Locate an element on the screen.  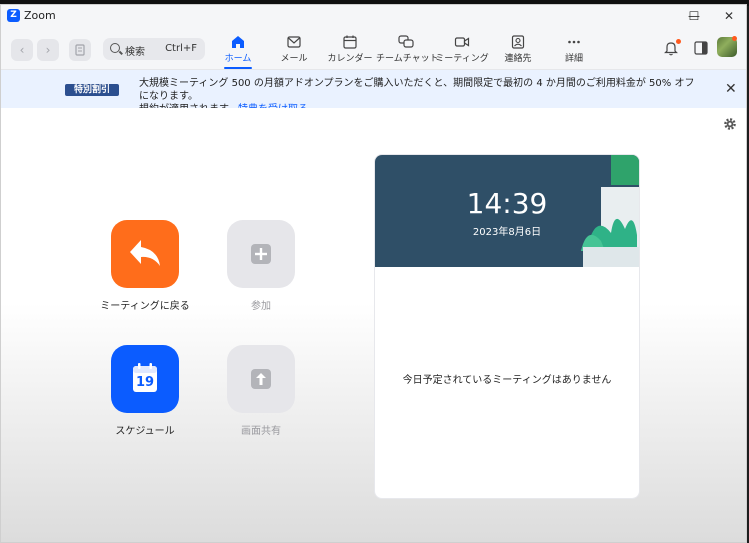
search-box: 検索 Ctrl+F is located at coordinates (154, 49).